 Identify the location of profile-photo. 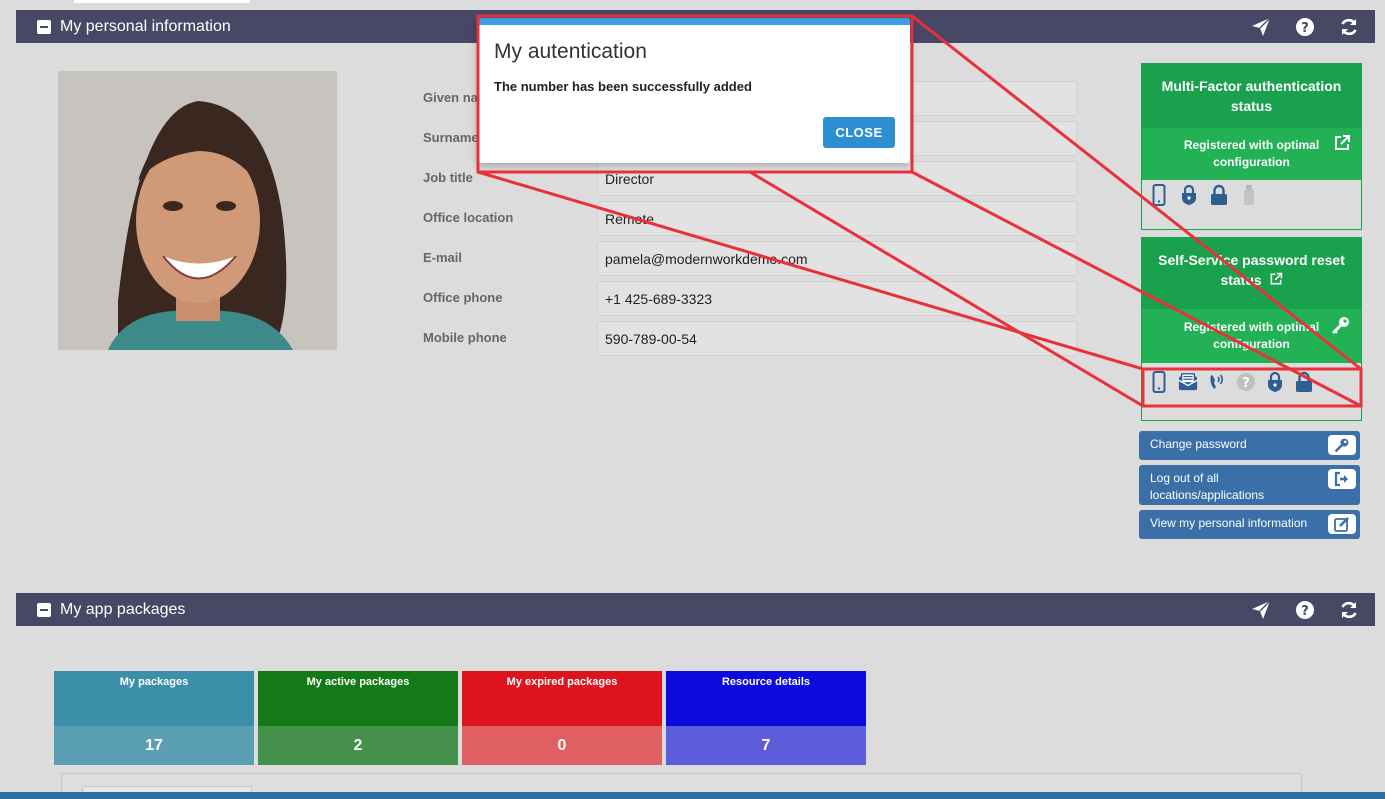
(197, 210).